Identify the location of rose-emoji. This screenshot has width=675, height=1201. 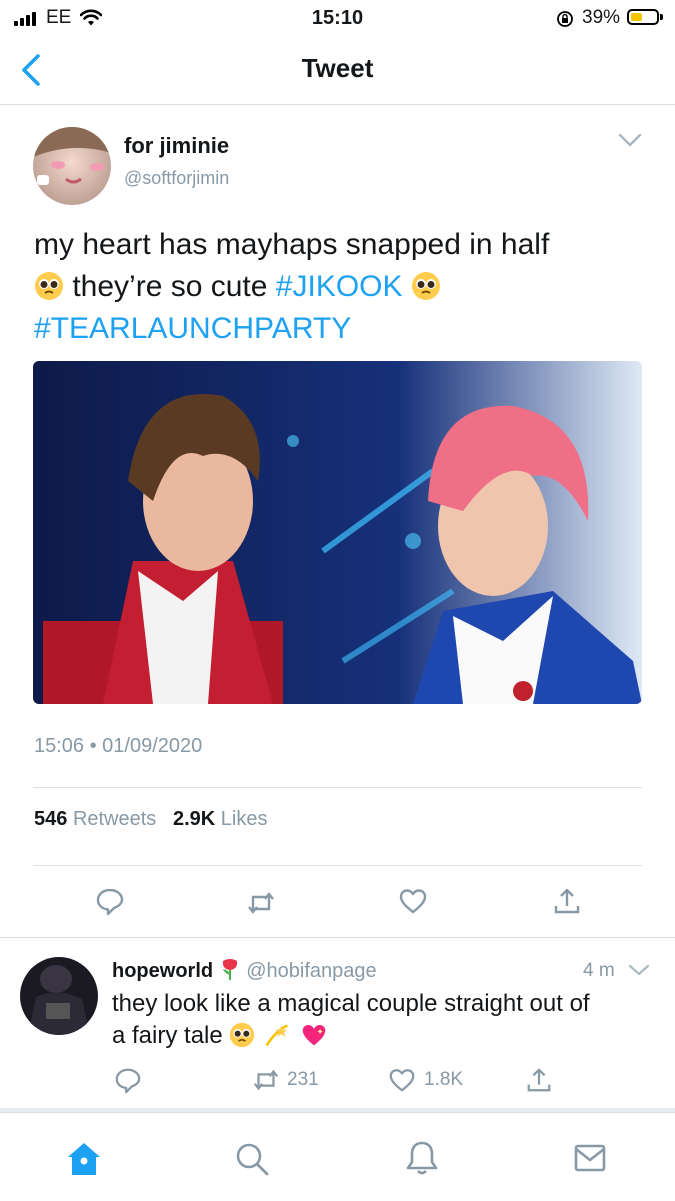
(229, 969).